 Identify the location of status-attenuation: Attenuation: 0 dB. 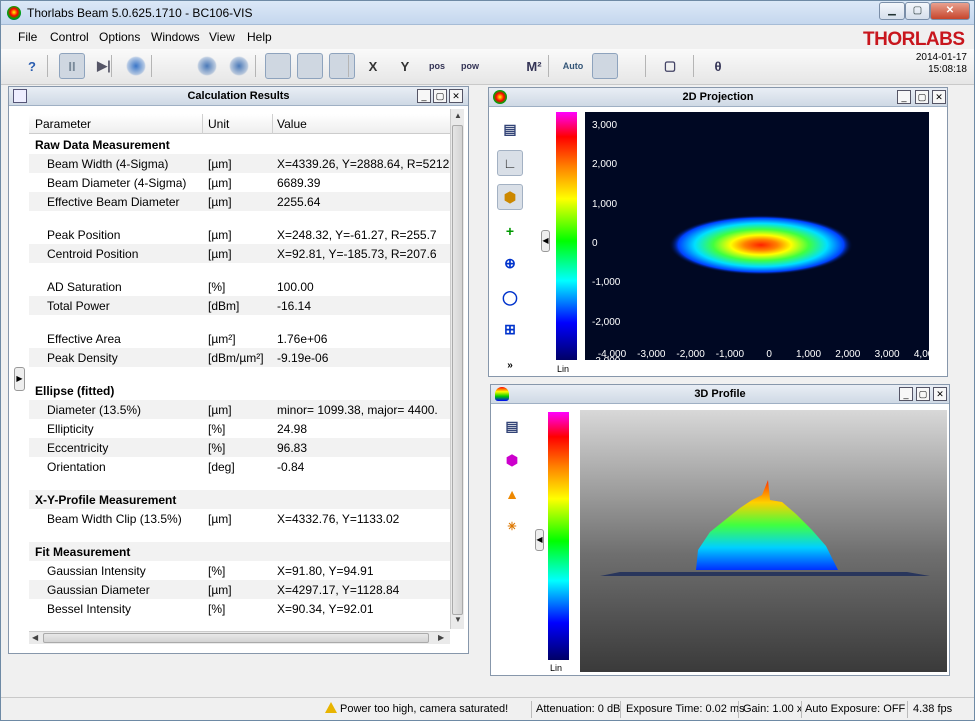
(578, 709).